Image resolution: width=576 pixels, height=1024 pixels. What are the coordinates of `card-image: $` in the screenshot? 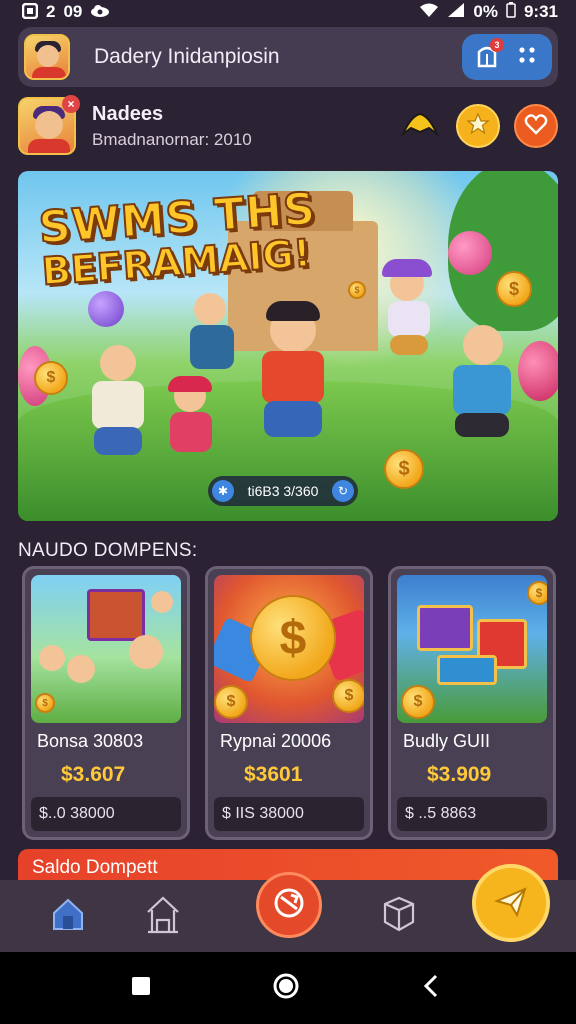 It's located at (106, 649).